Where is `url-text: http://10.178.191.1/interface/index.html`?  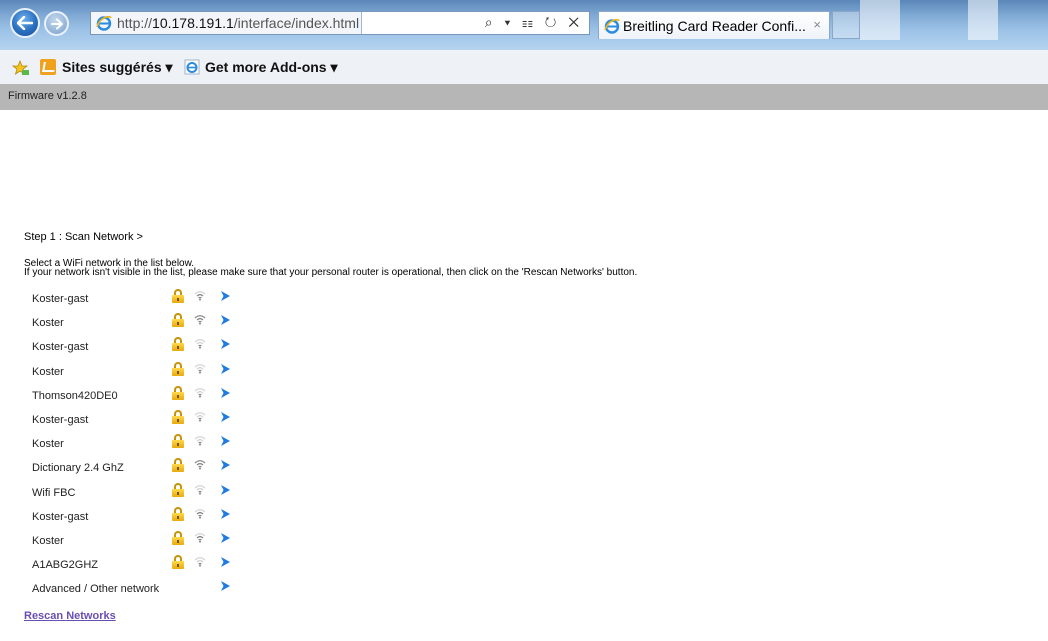
url-text: http://10.178.191.1/interface/index.html is located at coordinates (238, 23).